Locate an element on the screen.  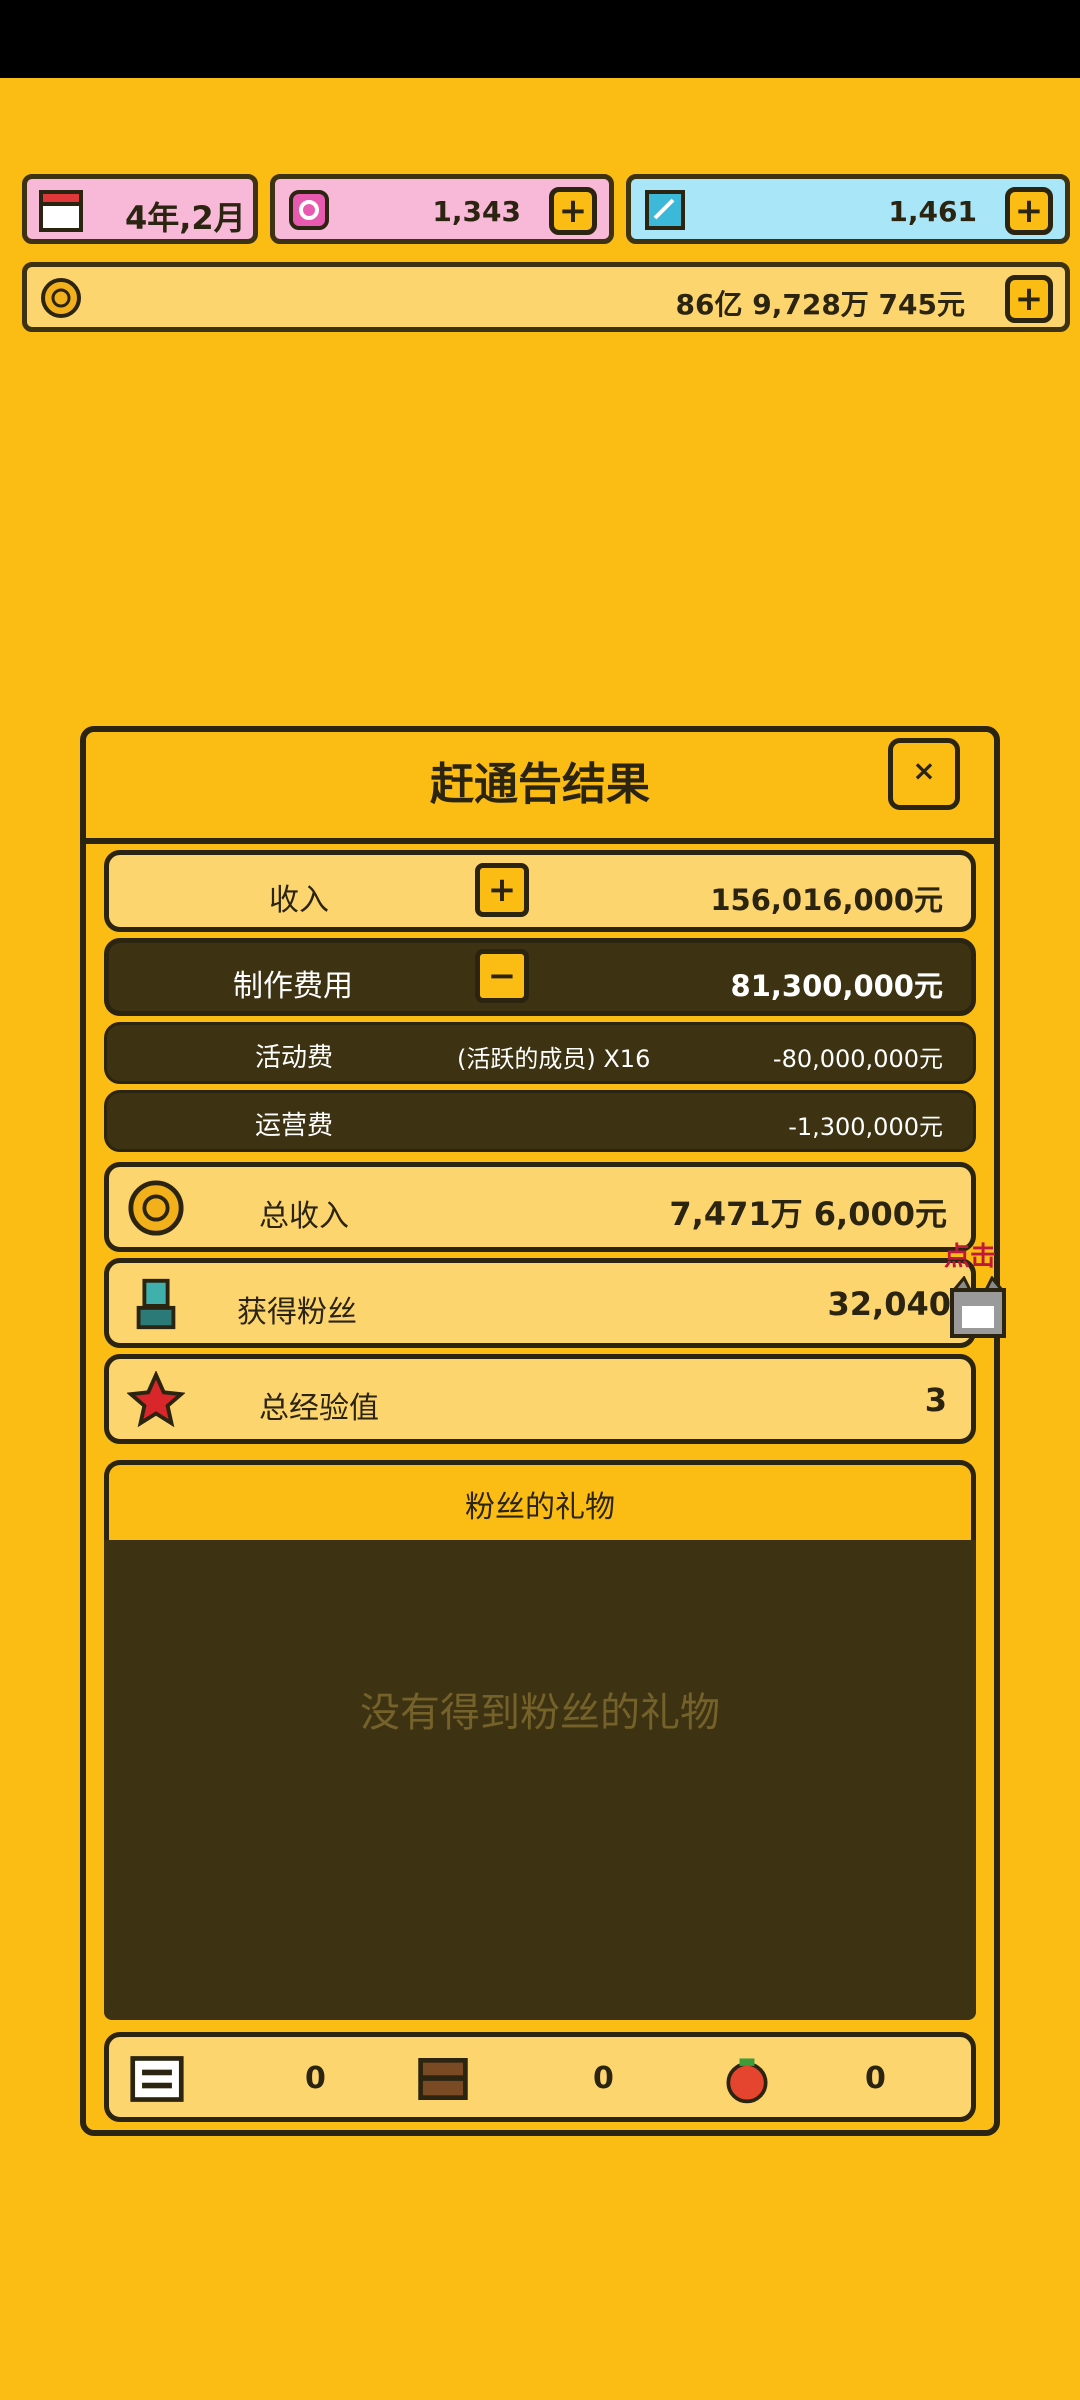
total-income-label: 总收入 is located at coordinates (304, 1216).